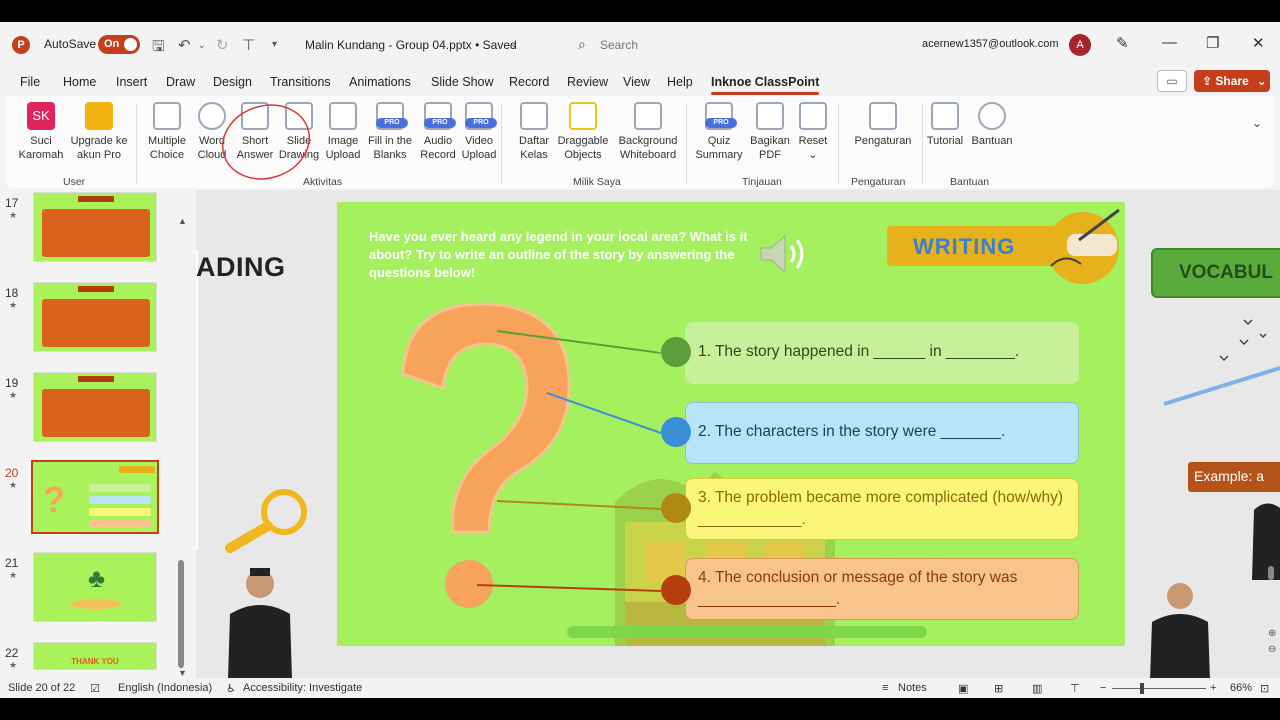 Image resolution: width=1280 pixels, height=720 pixels. What do you see at coordinates (479, 132) in the screenshot?
I see `ribbon-video-upload-button: PRO Video Upload` at bounding box center [479, 132].